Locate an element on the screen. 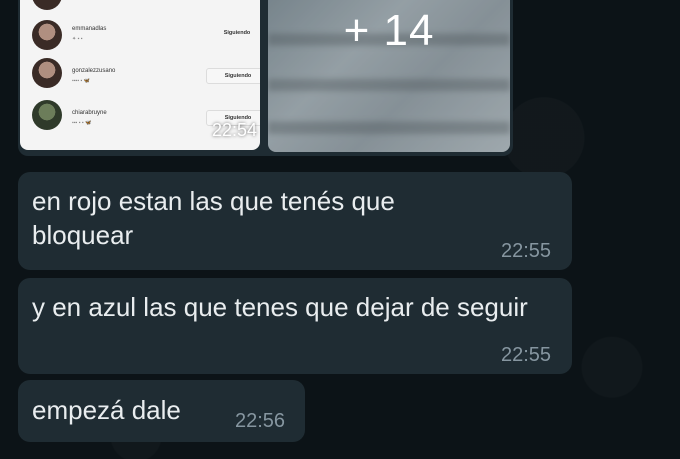  username-label: chiarabruyne is located at coordinates (89, 113).